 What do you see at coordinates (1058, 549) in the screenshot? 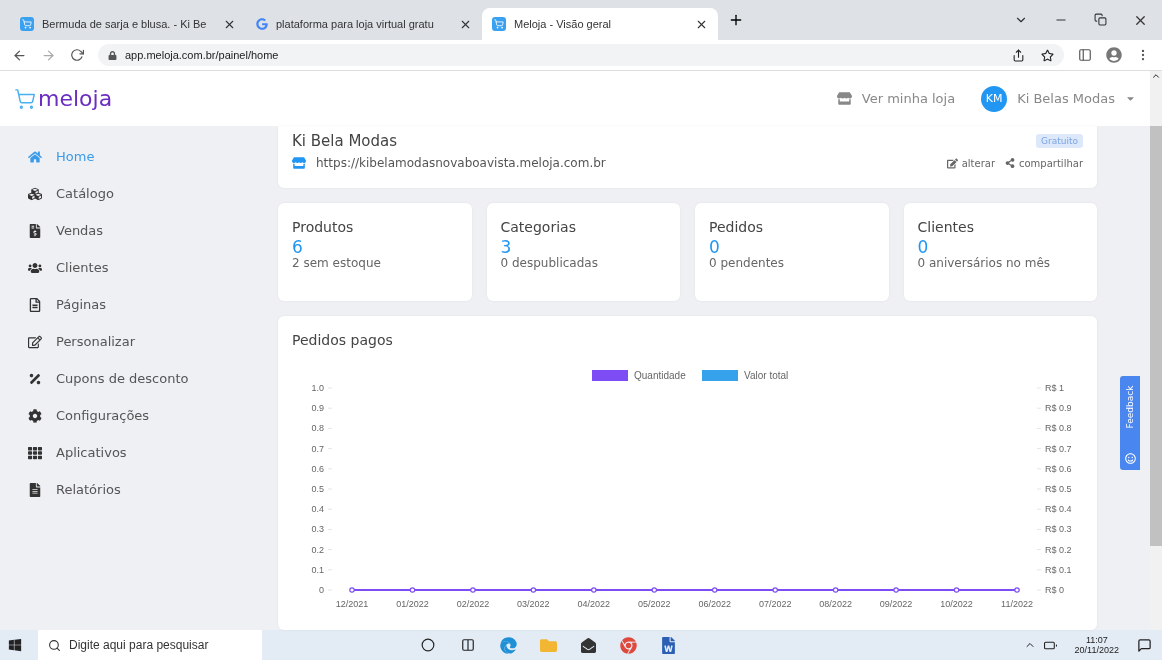
I see `y-tick-label: R$ 0.2` at bounding box center [1058, 549].